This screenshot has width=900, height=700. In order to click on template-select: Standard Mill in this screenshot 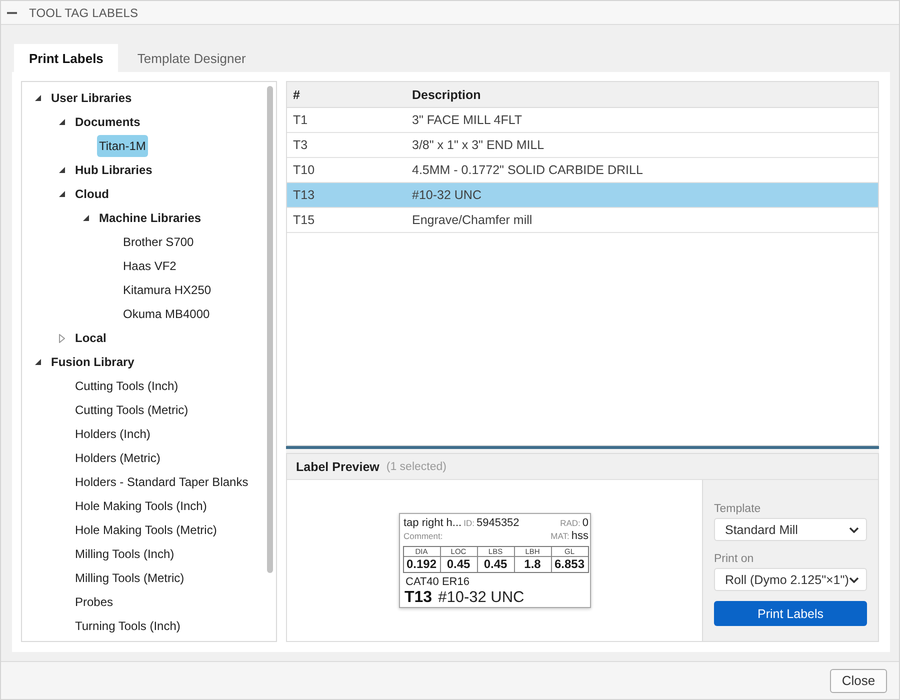, I will do `click(790, 529)`.